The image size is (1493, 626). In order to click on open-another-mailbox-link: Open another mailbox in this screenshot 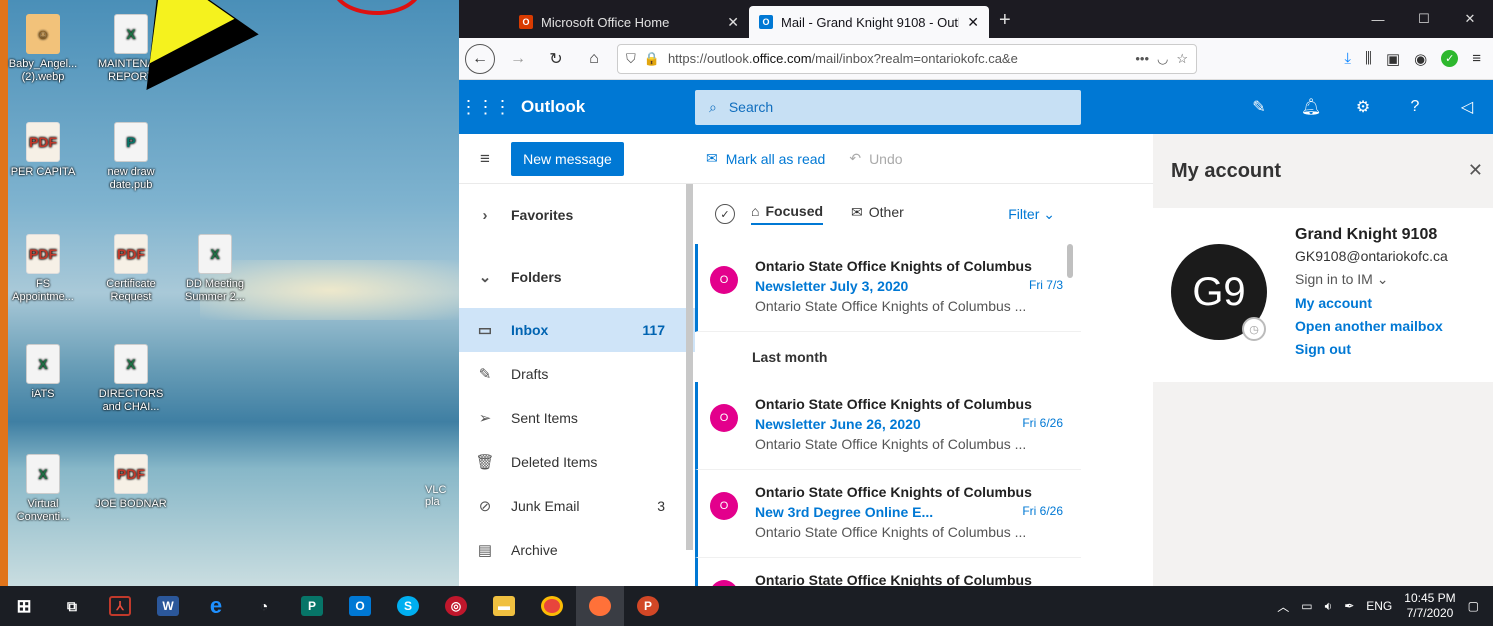, I will do `click(1371, 326)`.